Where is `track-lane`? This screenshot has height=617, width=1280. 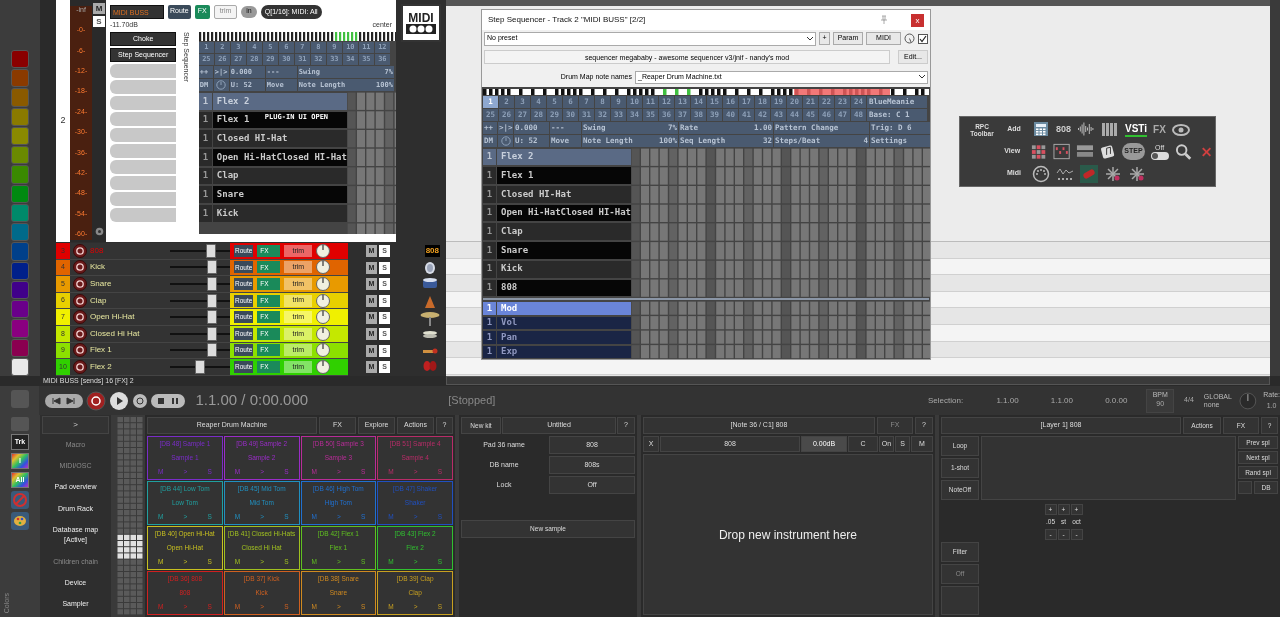 track-lane is located at coordinates (858, 366).